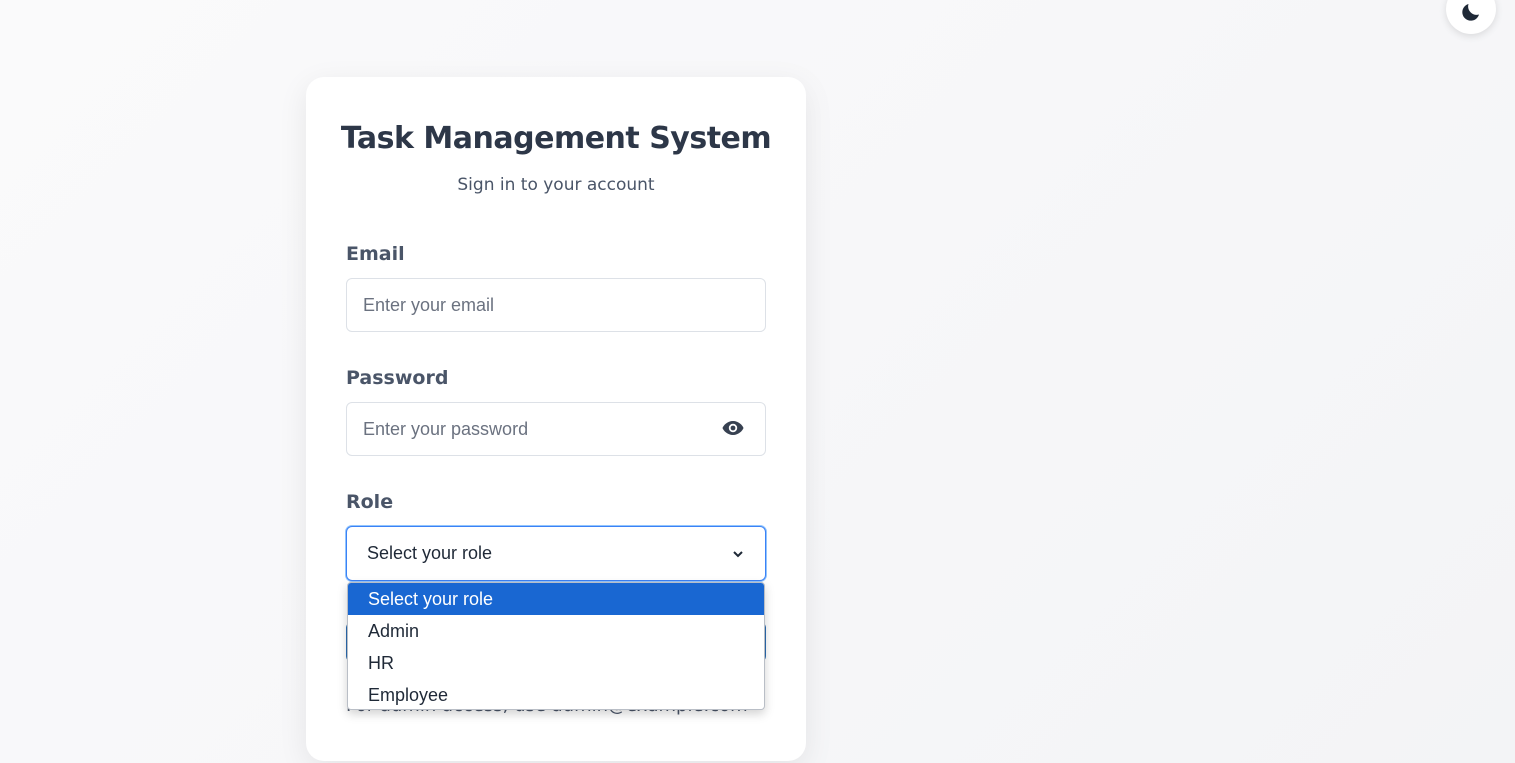  Describe the element at coordinates (556, 631) in the screenshot. I see `role-option-admin: Admin` at that location.